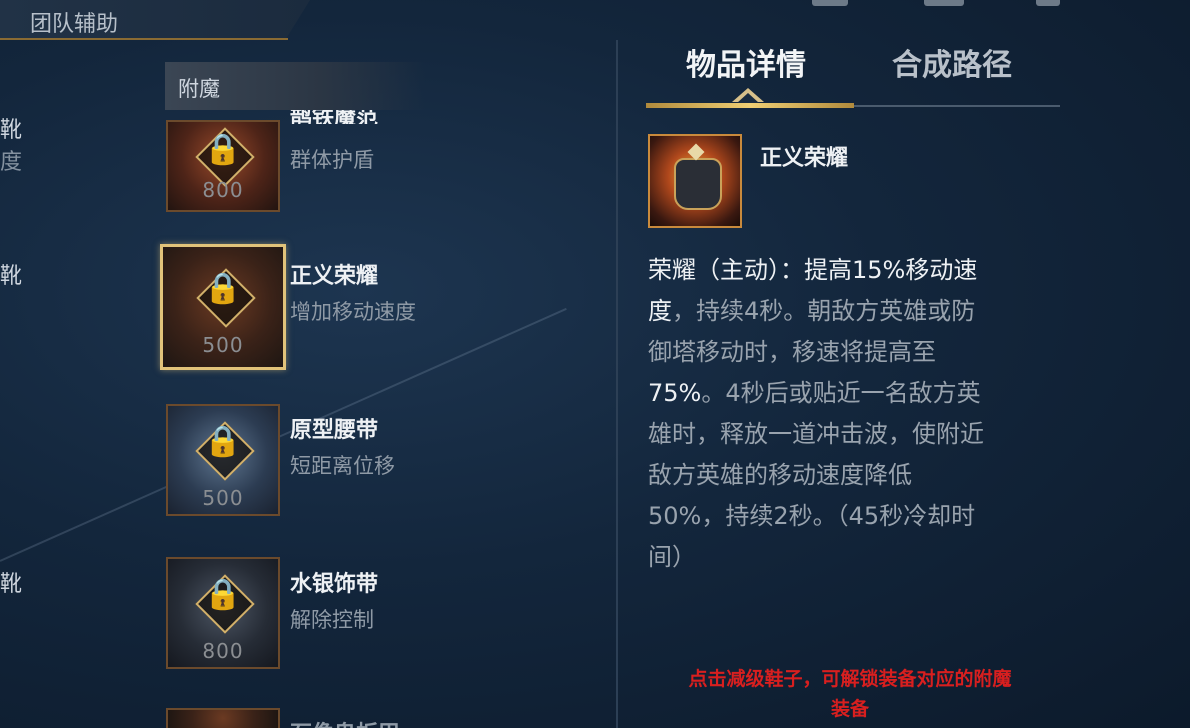  What do you see at coordinates (74, 24) in the screenshot?
I see `category-tab-label: 团队辅助` at bounding box center [74, 24].